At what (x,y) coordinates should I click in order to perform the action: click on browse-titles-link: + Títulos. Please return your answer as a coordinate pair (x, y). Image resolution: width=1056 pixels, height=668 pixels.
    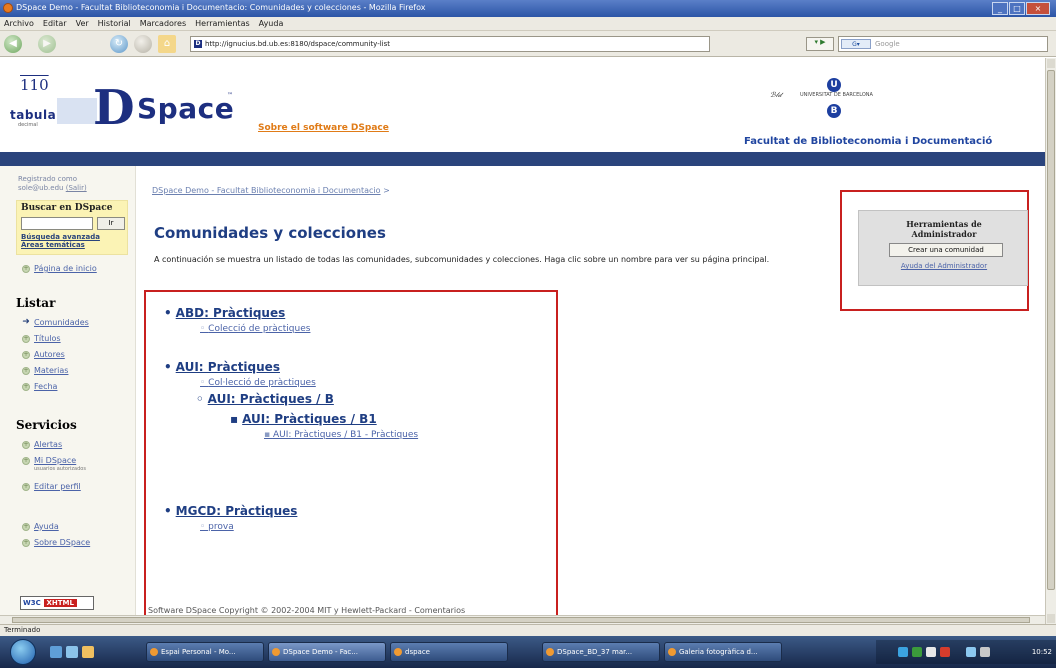
    Looking at the image, I should click on (41, 338).